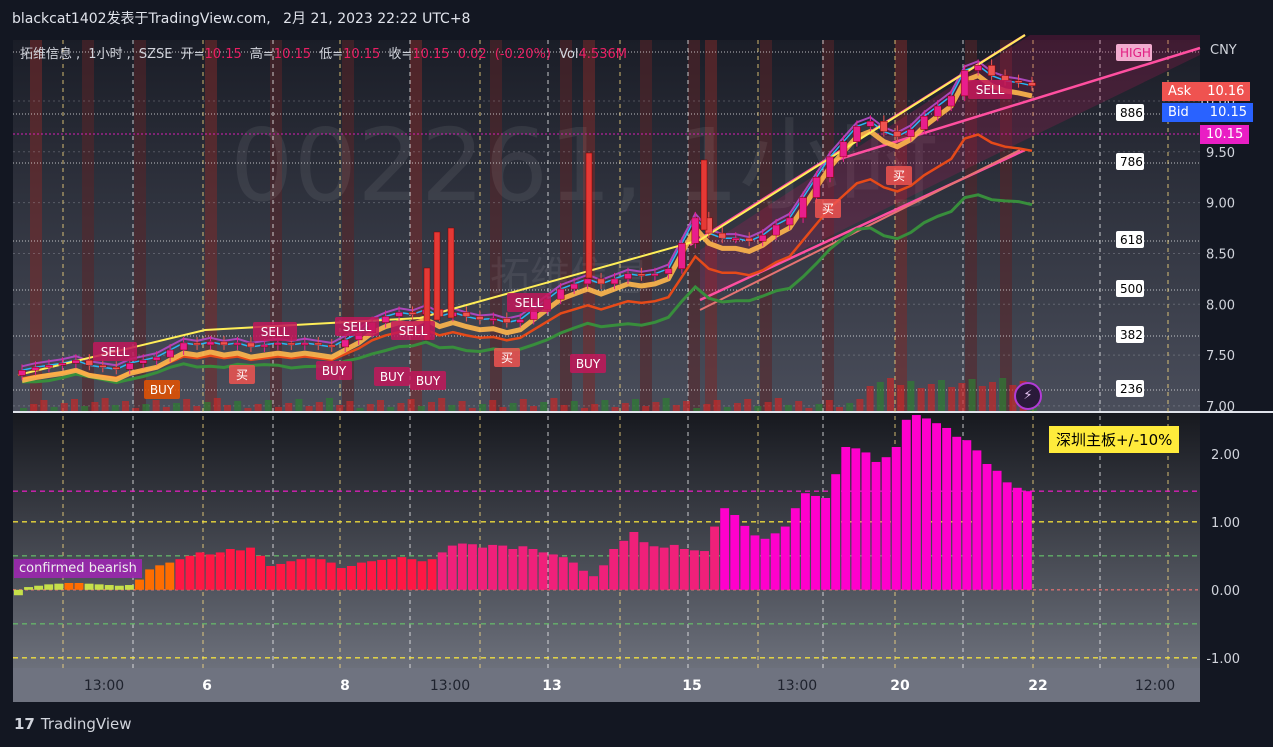 This screenshot has height=747, width=1273. What do you see at coordinates (1131, 335) in the screenshot?
I see `fib-level-label: 382` at bounding box center [1131, 335].